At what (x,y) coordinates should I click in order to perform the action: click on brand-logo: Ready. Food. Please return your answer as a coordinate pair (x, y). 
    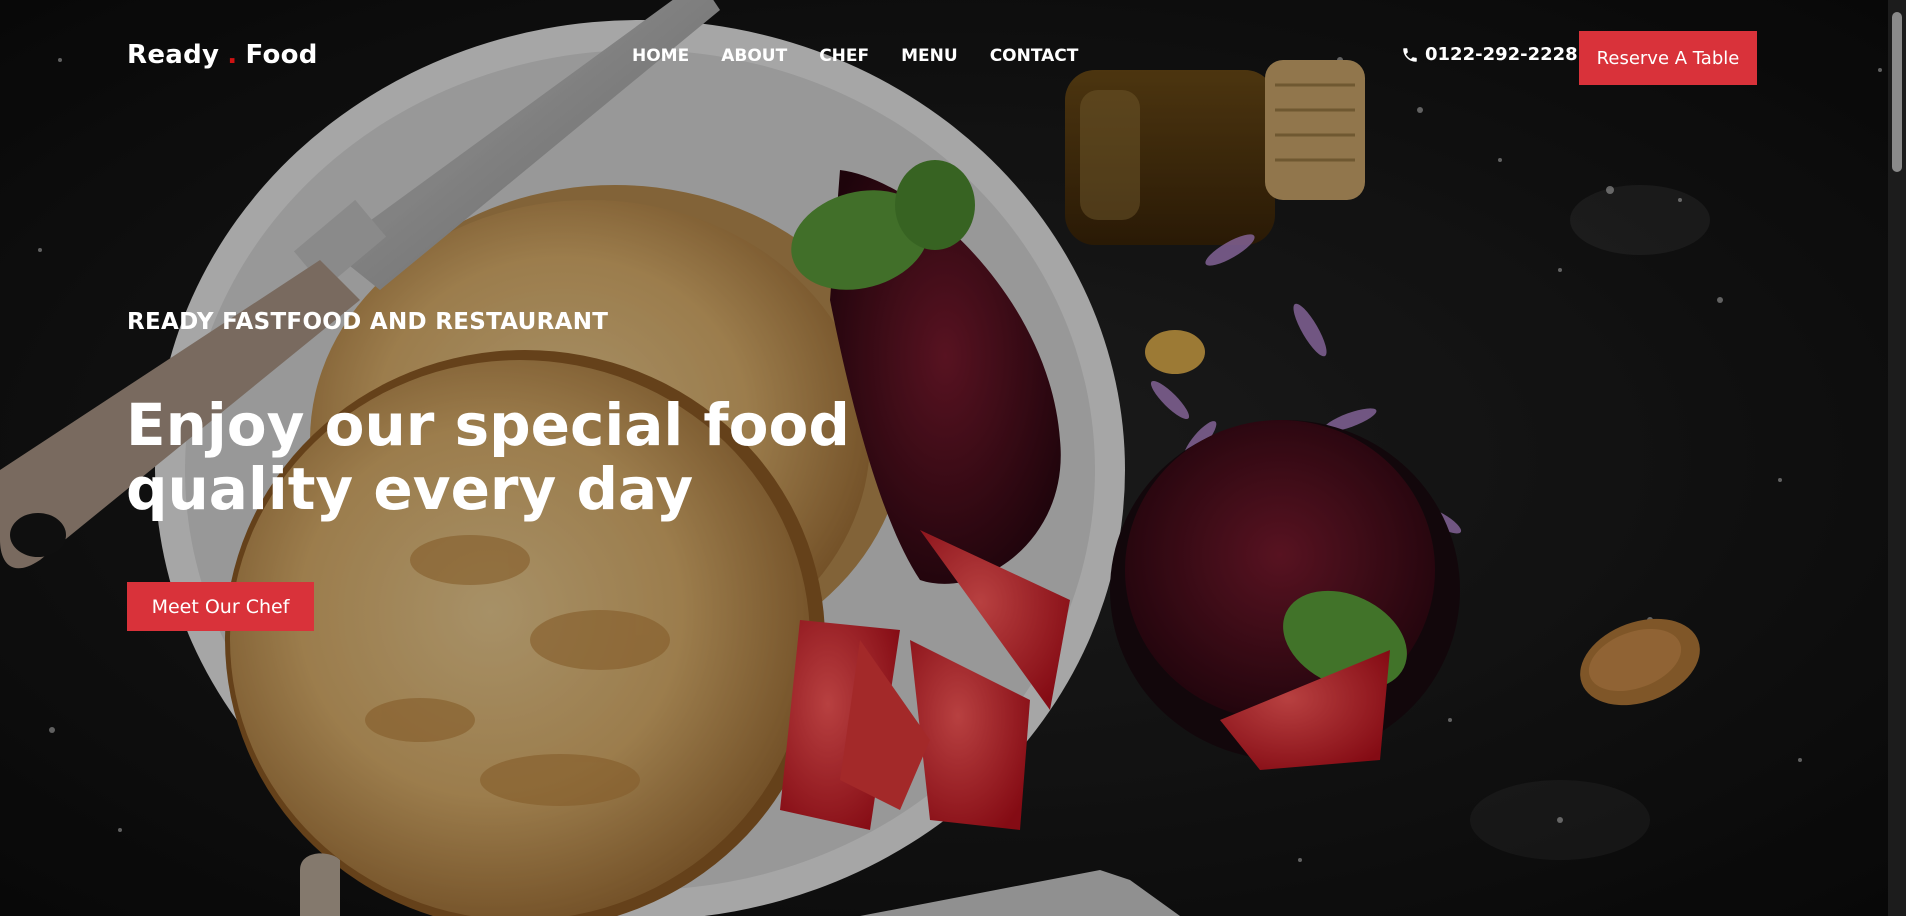
    Looking at the image, I should click on (222, 55).